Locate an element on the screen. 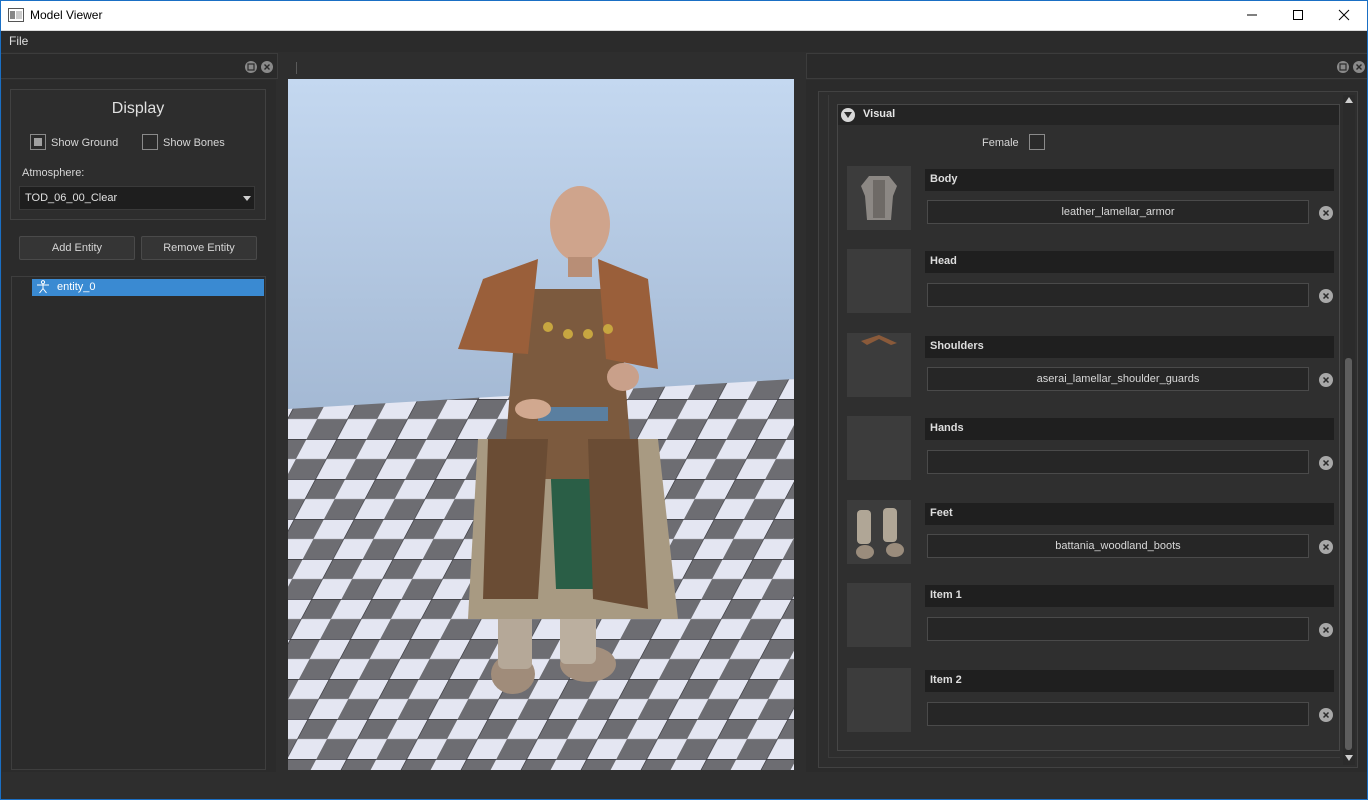  shoulders-slot-title: Shoulders is located at coordinates (1129, 347).